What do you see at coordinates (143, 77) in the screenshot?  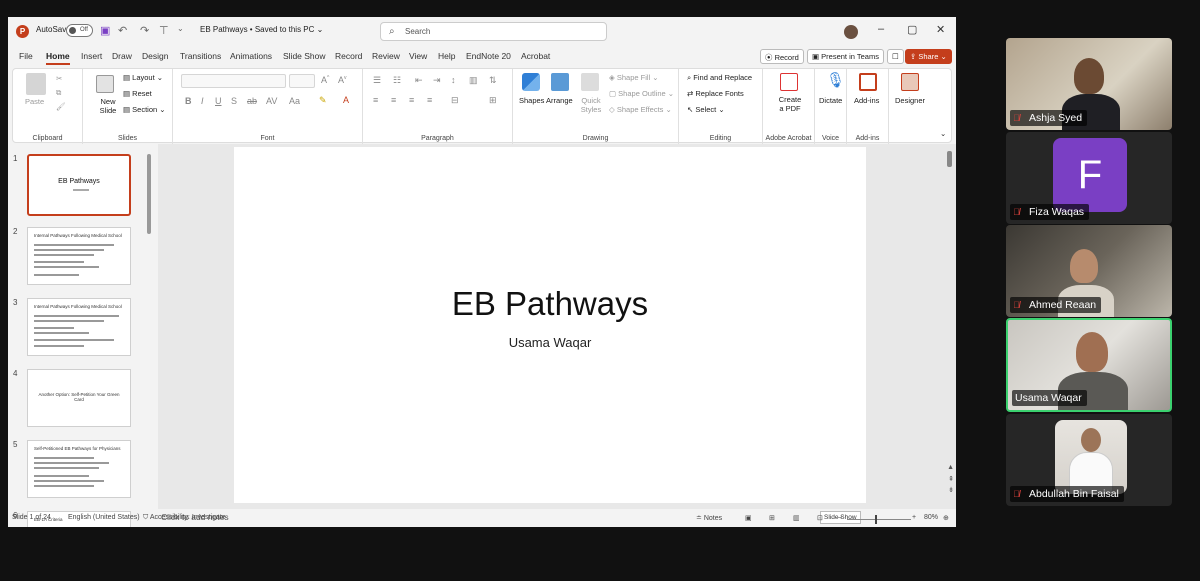 I see `layout-button: ▤ Layout ⌄` at bounding box center [143, 77].